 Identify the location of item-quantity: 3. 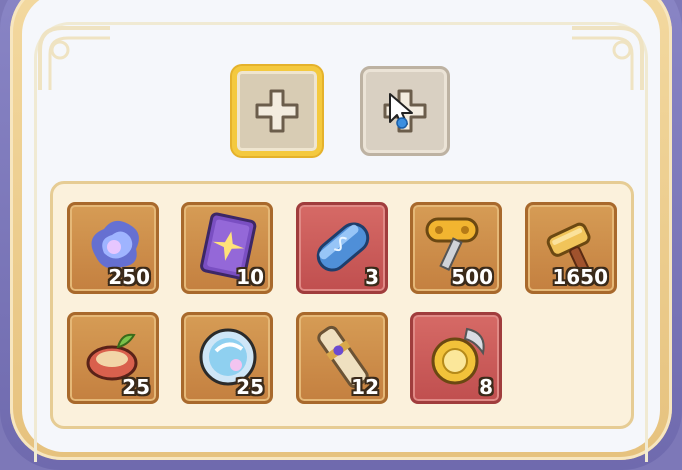
(372, 277).